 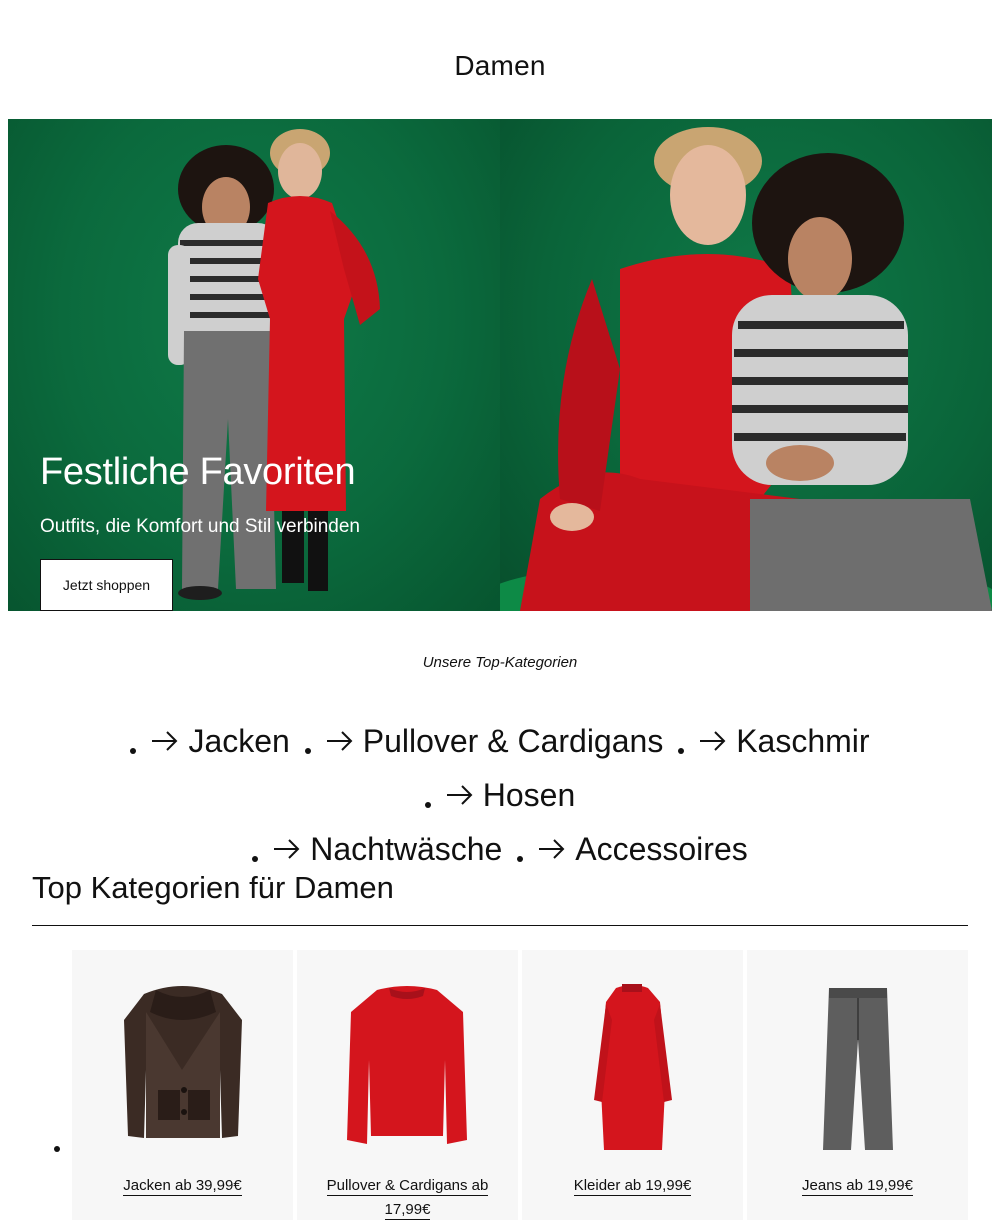 I want to click on category-link-accessoires: Accessoires, so click(x=632, y=849).